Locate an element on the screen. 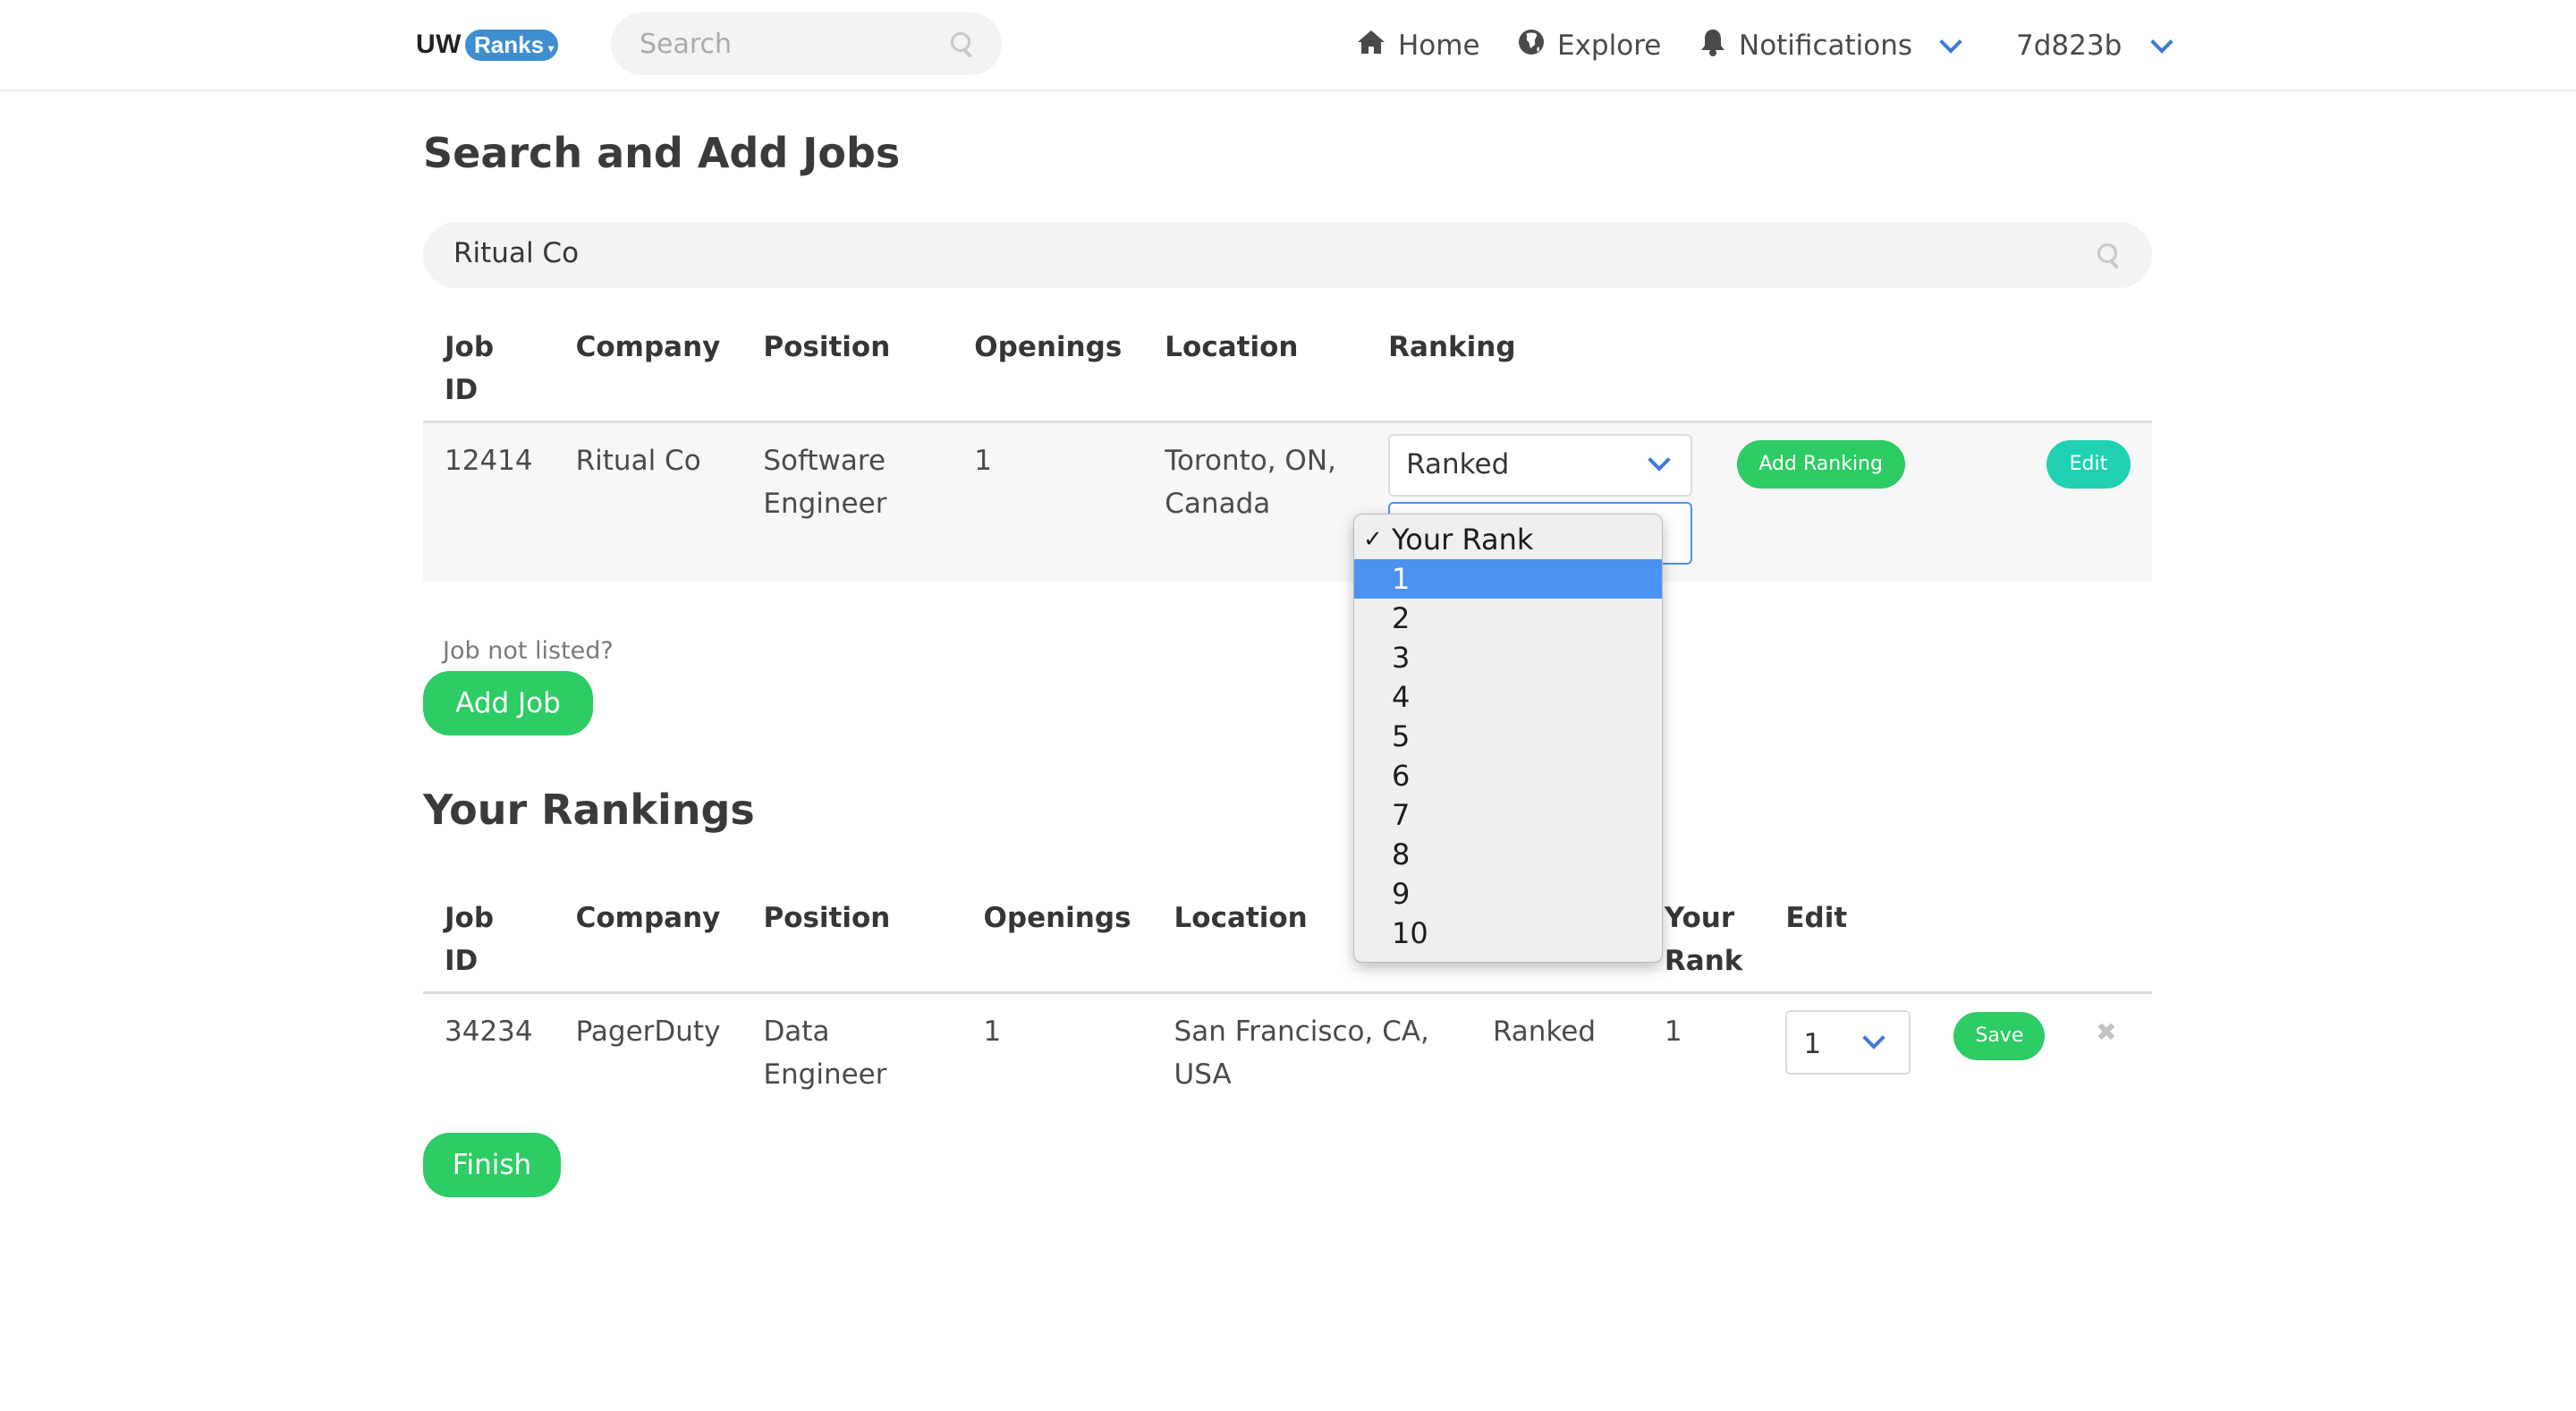 This screenshot has width=2576, height=1411. save-button: Save is located at coordinates (1999, 1036).